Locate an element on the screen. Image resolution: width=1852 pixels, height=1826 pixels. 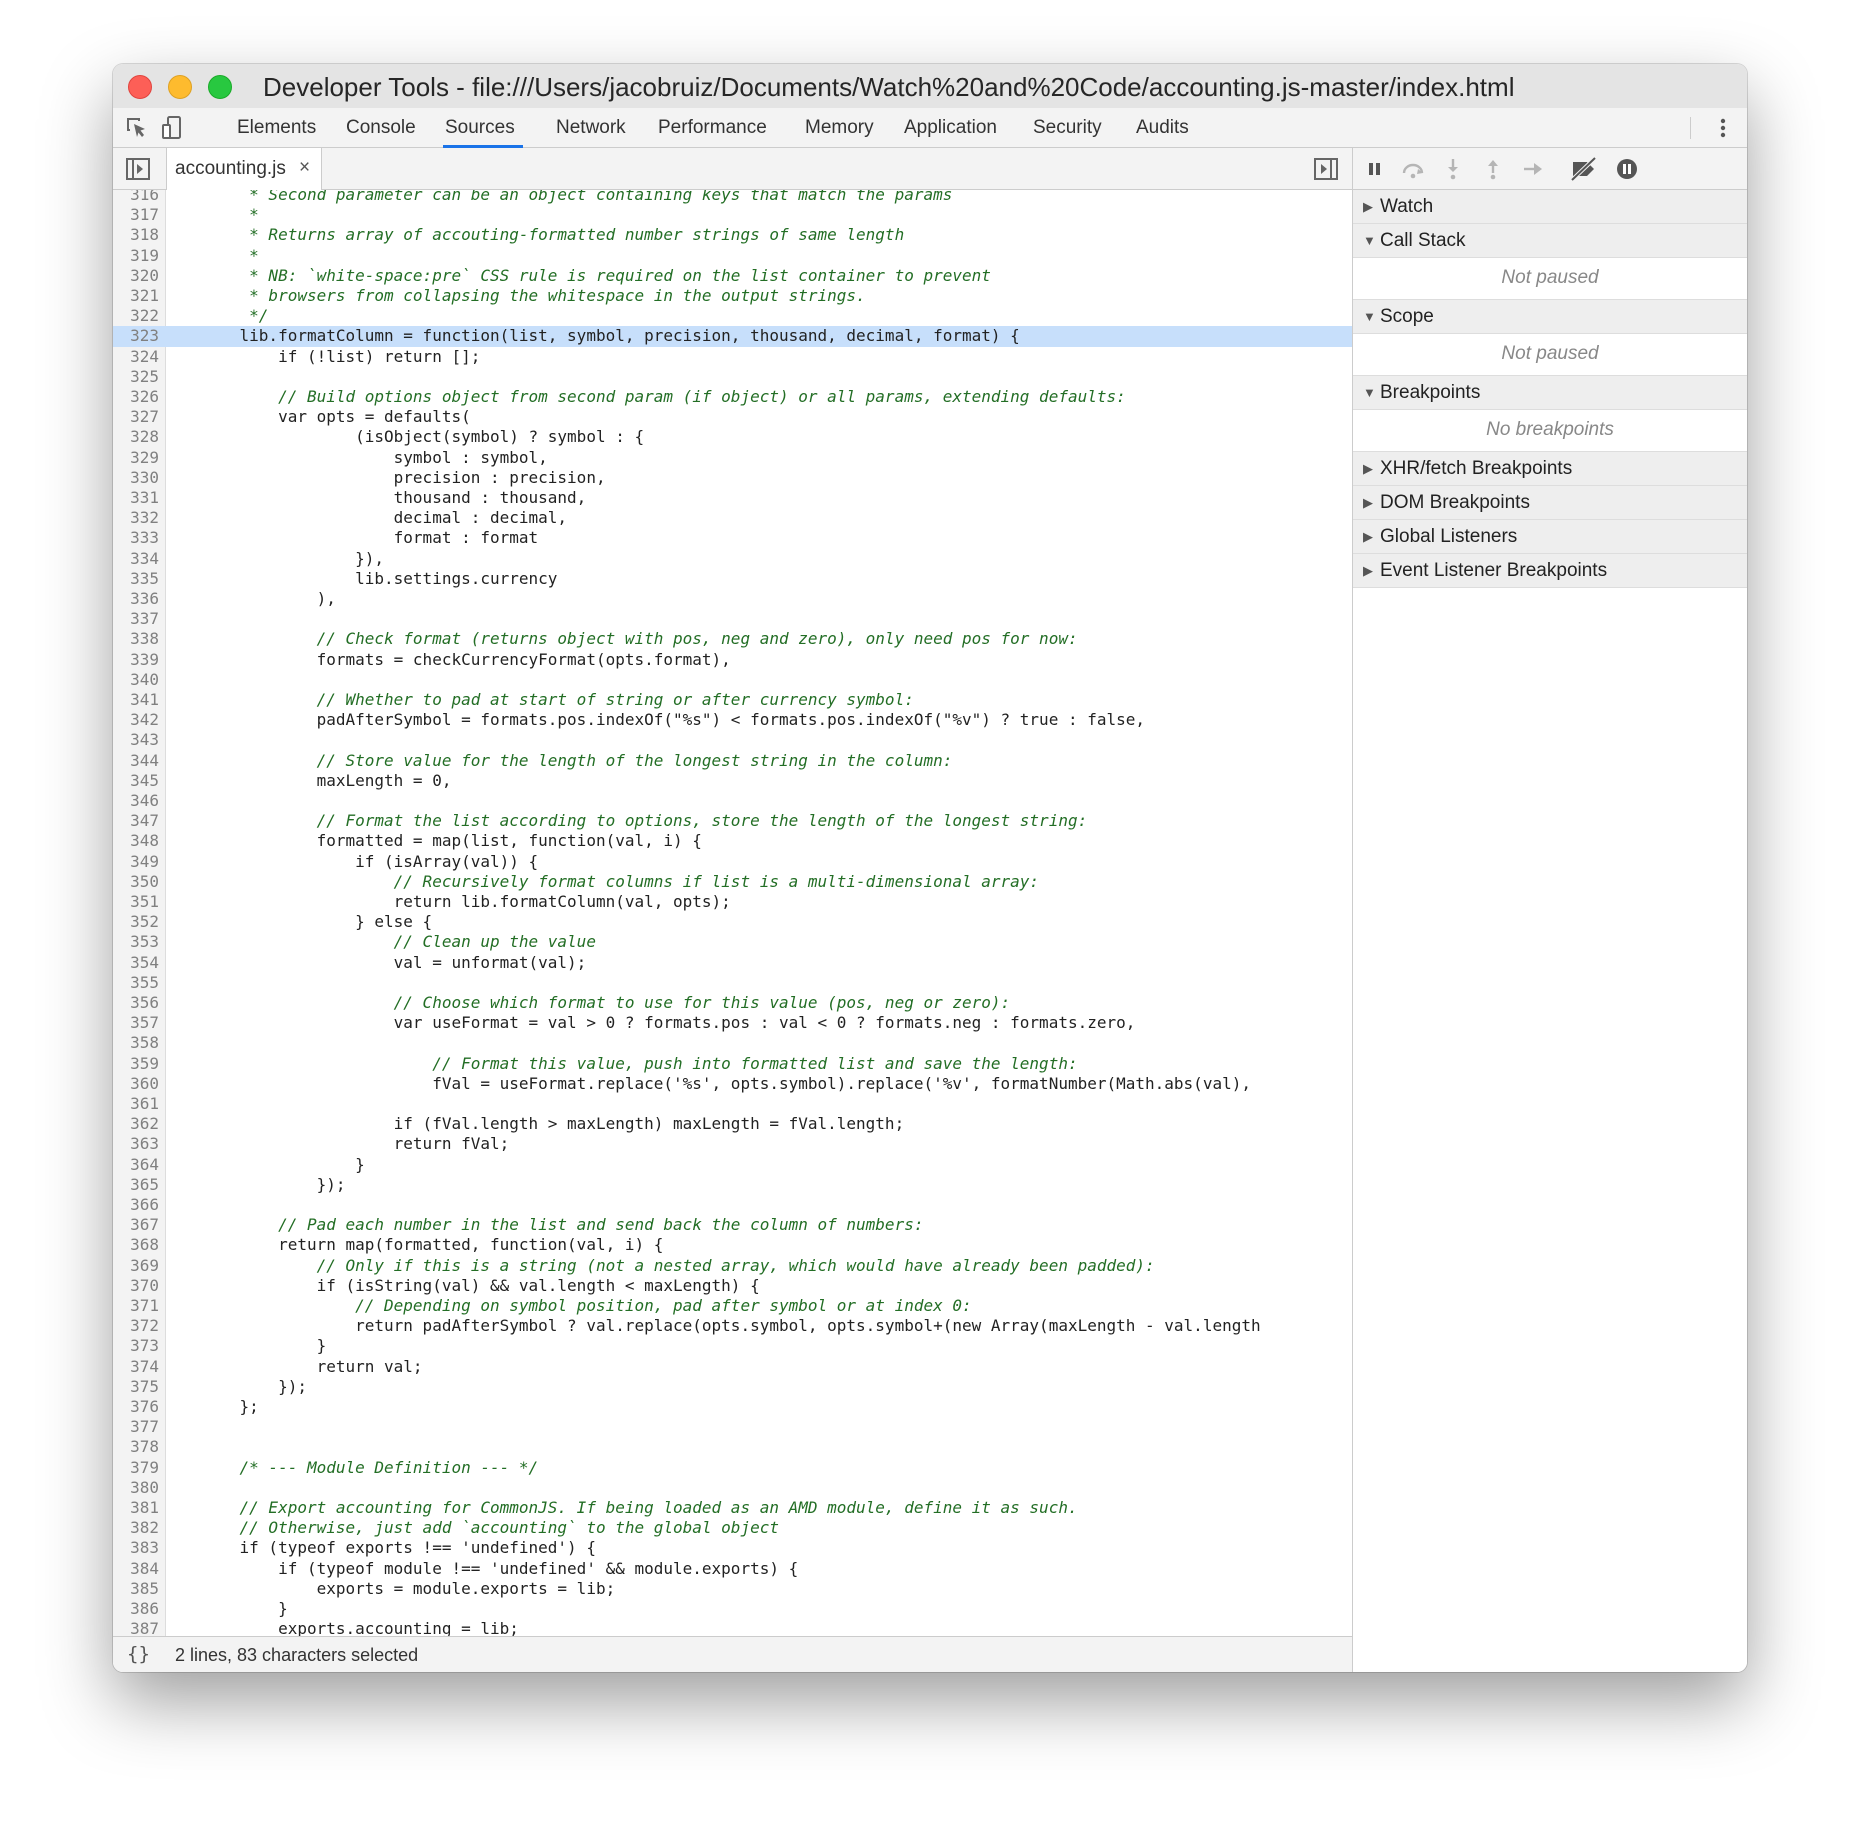
code-line: 361 is located at coordinates (732, 1104).